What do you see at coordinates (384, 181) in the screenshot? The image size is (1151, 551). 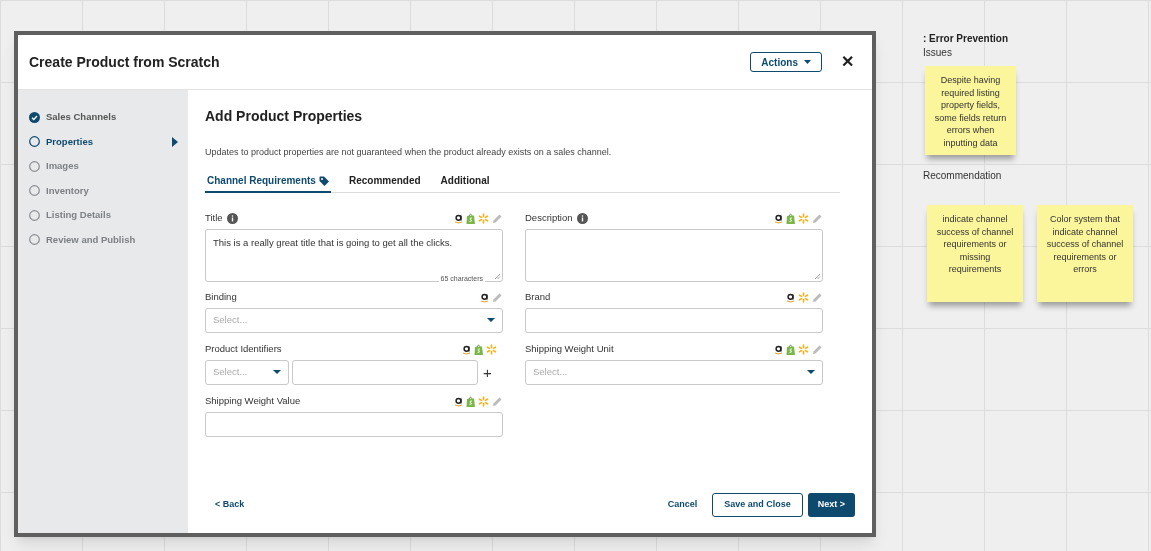 I see `tab: Recommended` at bounding box center [384, 181].